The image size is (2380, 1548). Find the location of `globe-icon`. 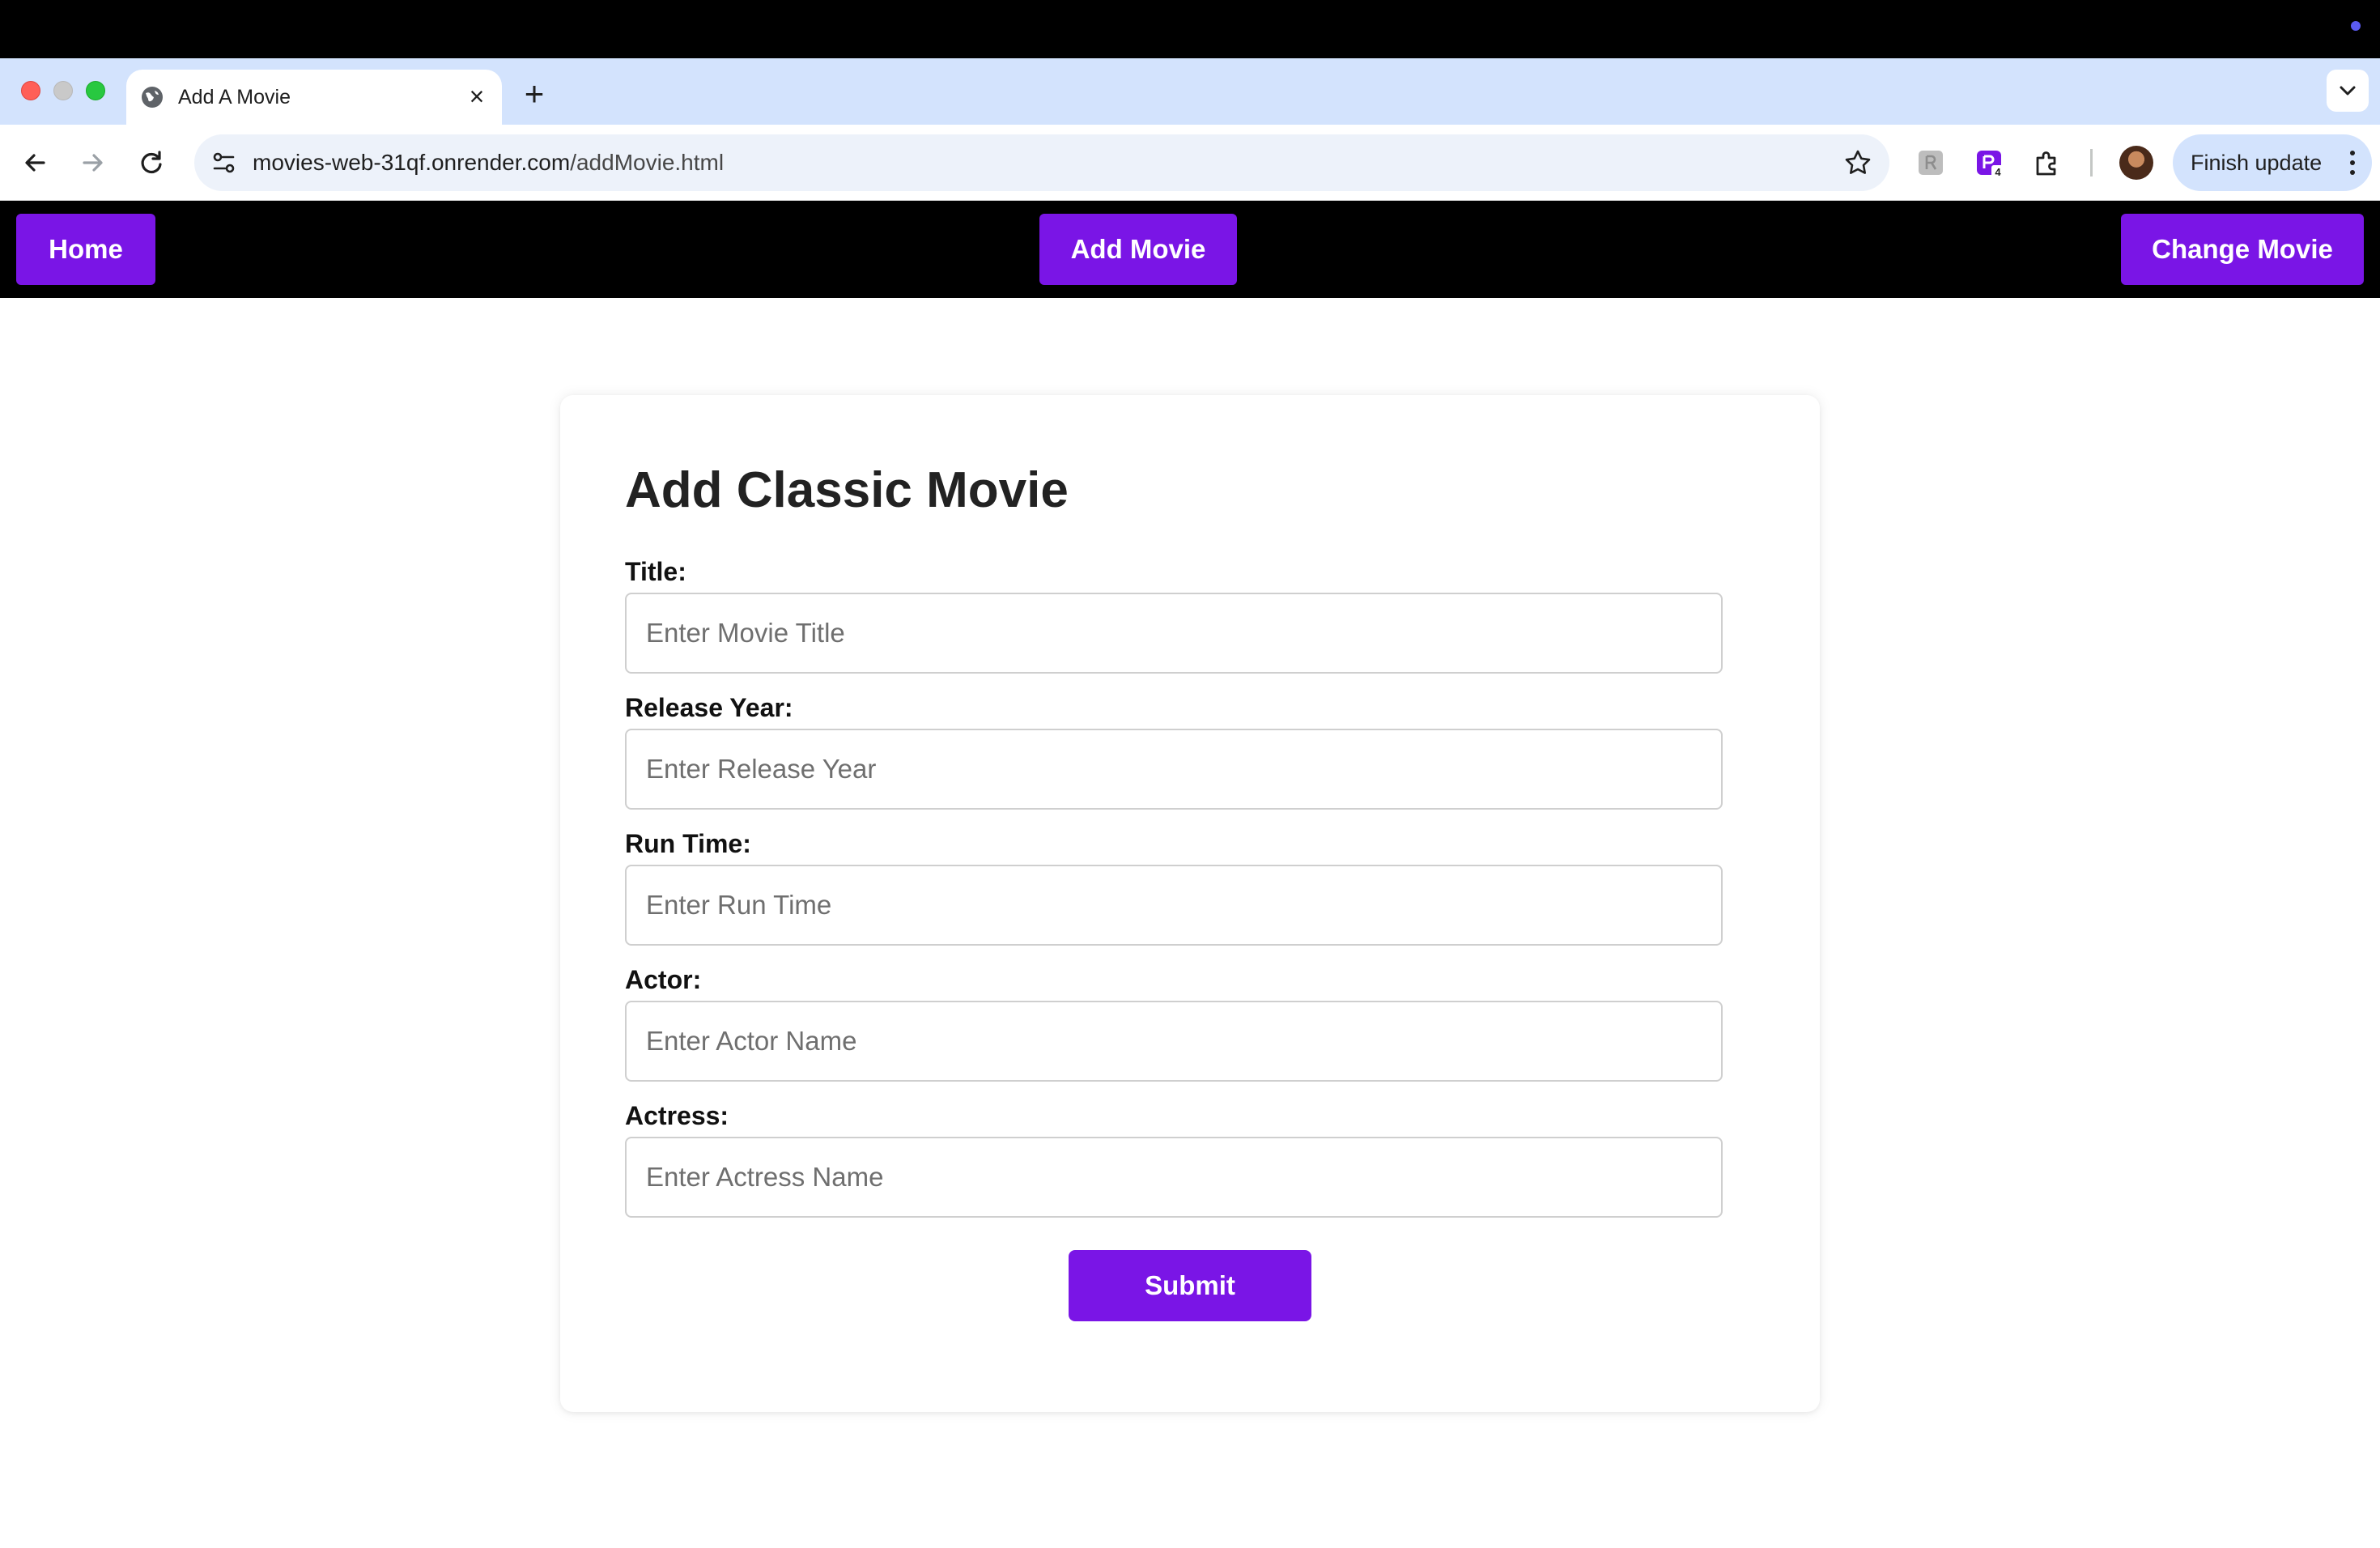

globe-icon is located at coordinates (153, 97).